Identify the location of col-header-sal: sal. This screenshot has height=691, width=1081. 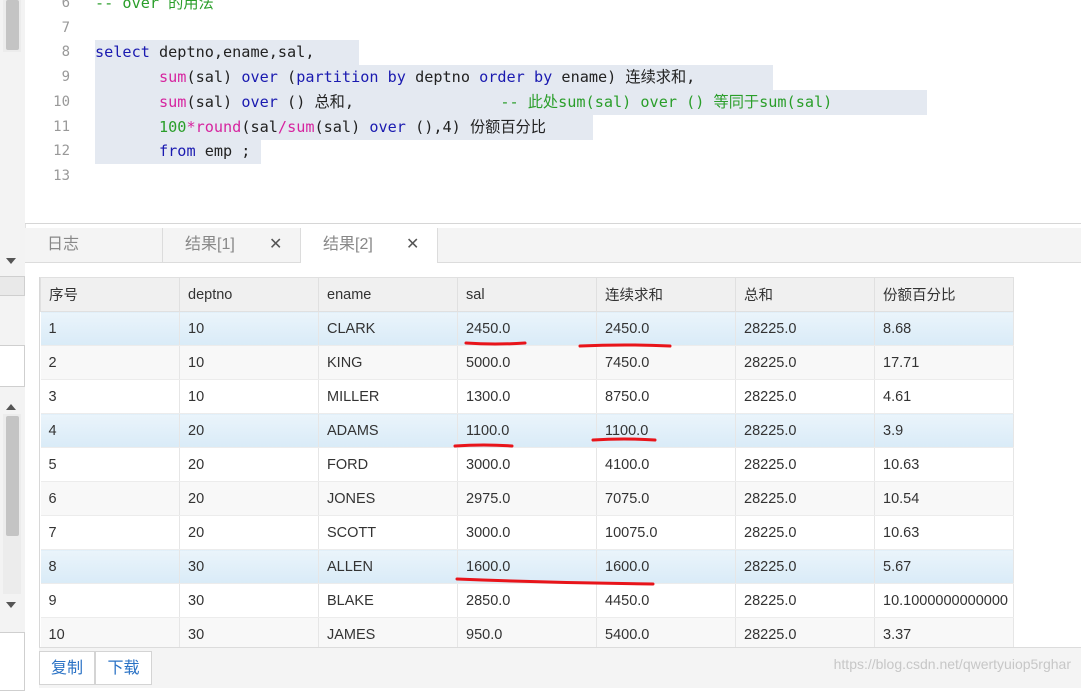
(527, 294).